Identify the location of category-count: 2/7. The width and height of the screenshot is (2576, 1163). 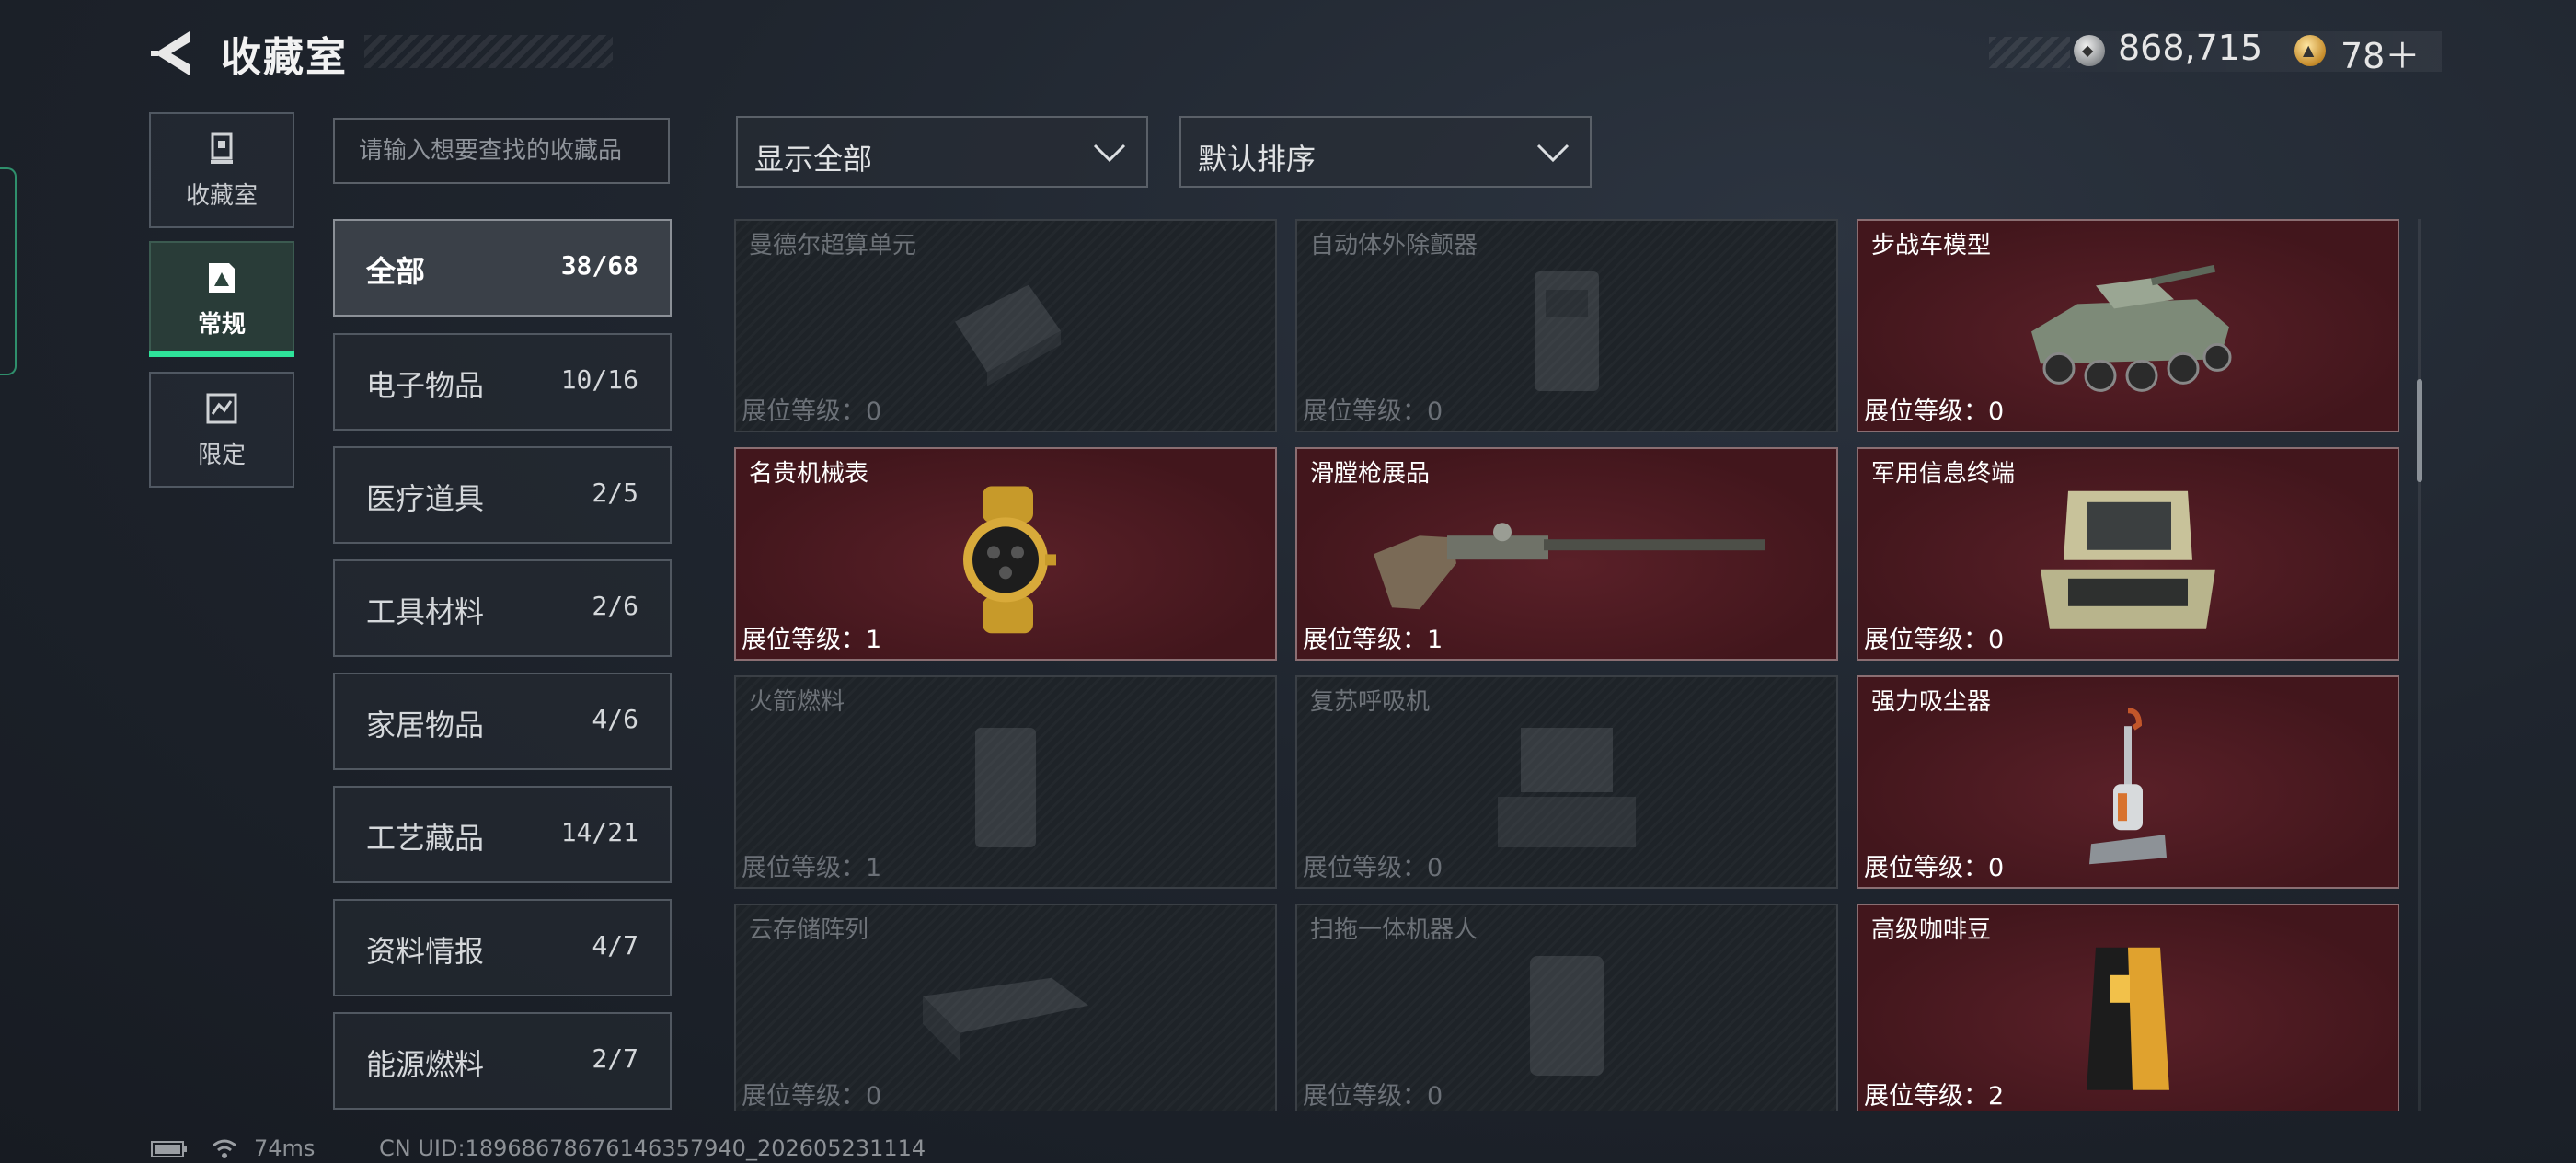
(615, 1059).